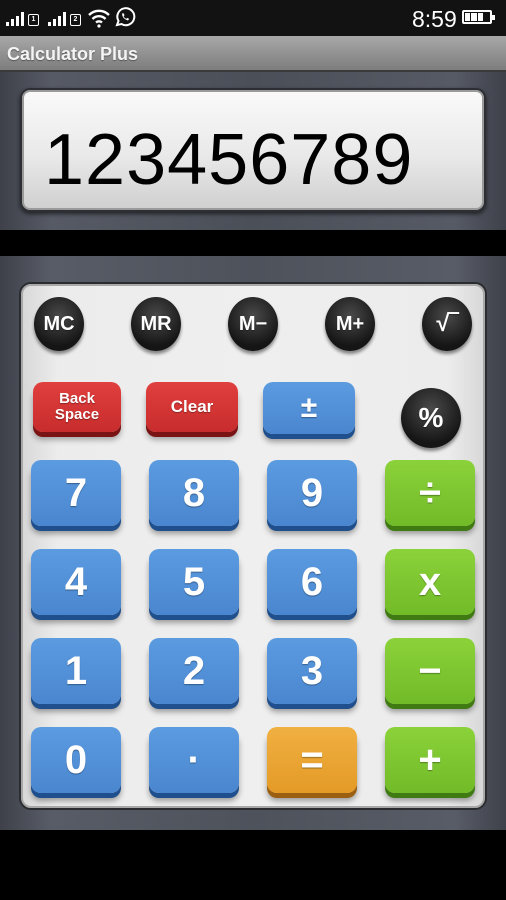 Image resolution: width=506 pixels, height=900 pixels. Describe the element at coordinates (478, 17) in the screenshot. I see `battery-icon` at that location.